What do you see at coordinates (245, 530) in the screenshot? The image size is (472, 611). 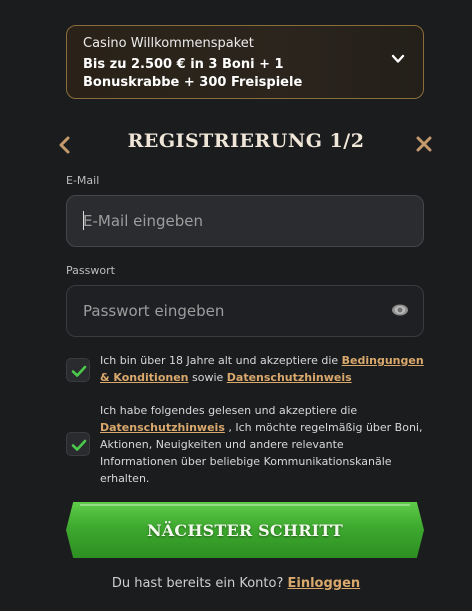 I see `next-step-button: NÄCHSTER SCHRITT` at bounding box center [245, 530].